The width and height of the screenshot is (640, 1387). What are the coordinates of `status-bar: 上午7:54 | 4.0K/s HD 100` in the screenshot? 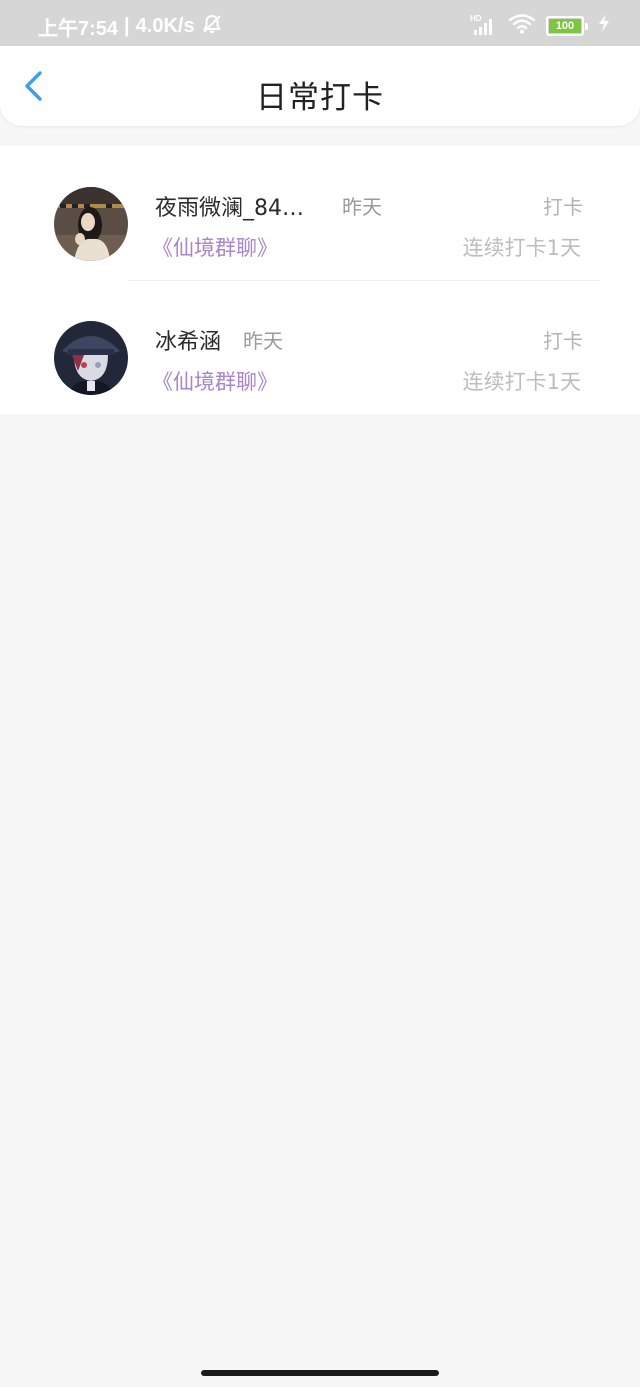 It's located at (320, 23).